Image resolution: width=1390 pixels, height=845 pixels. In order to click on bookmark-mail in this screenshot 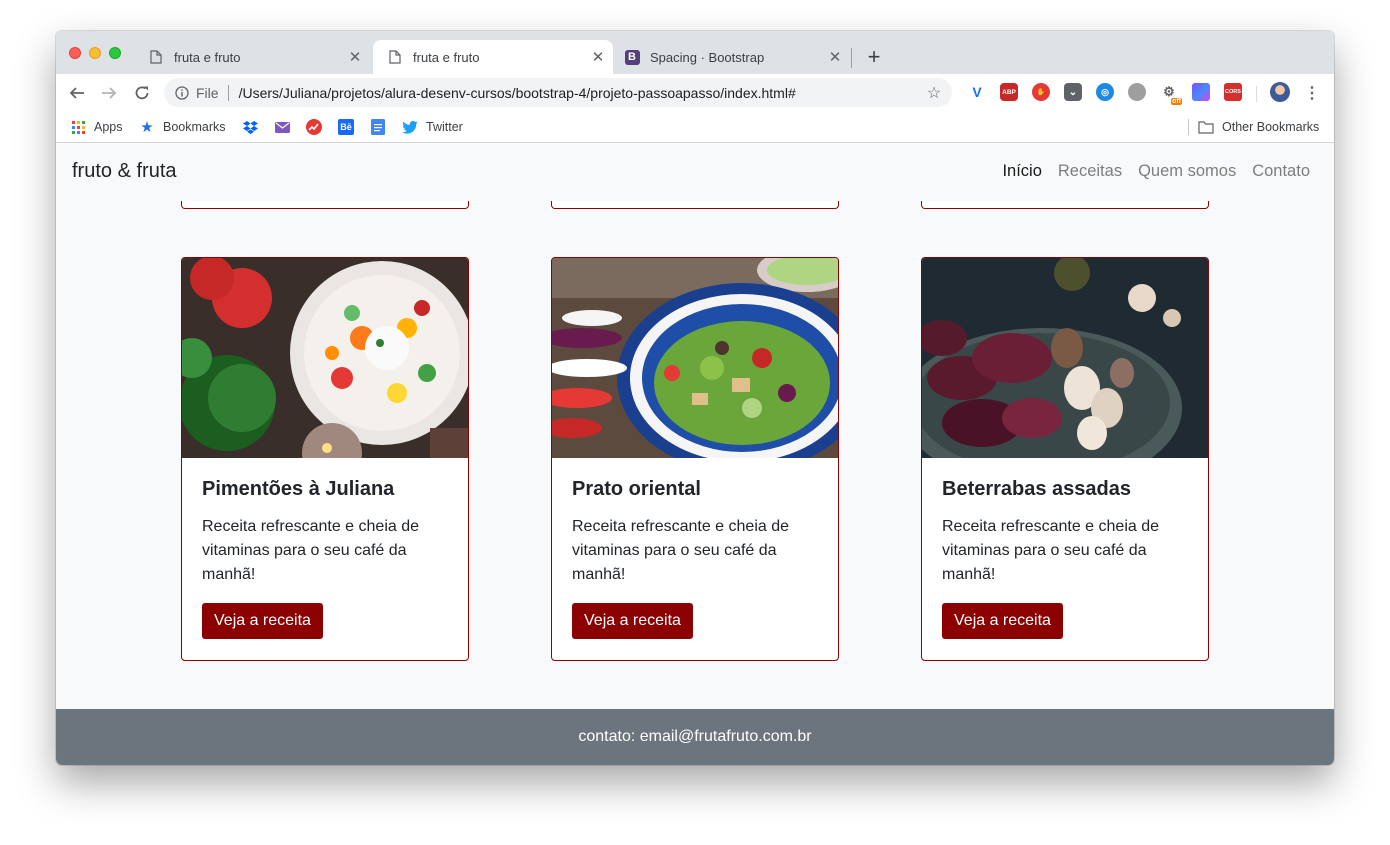, I will do `click(286, 127)`.